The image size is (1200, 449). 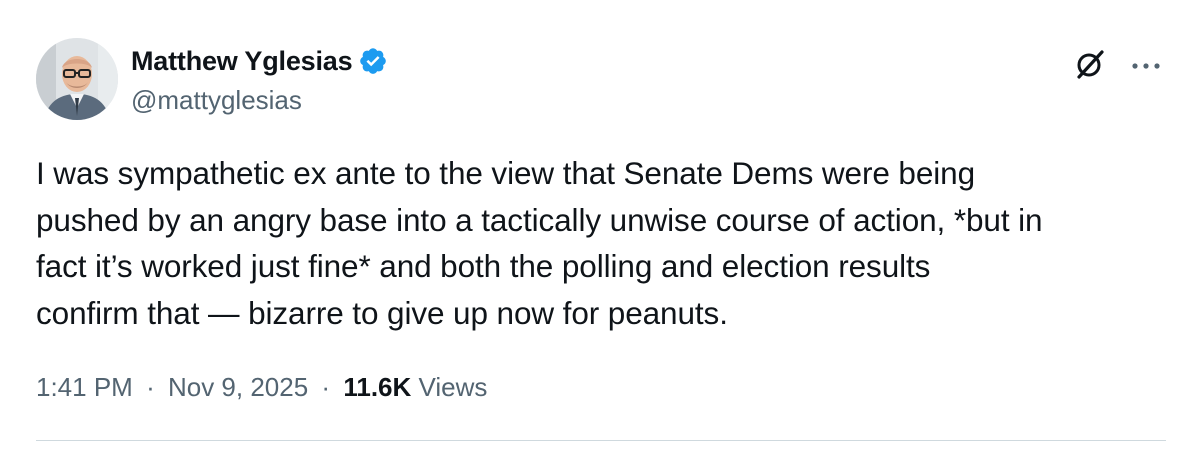 I want to click on tweet-time: 1:41 PM, so click(x=84, y=387).